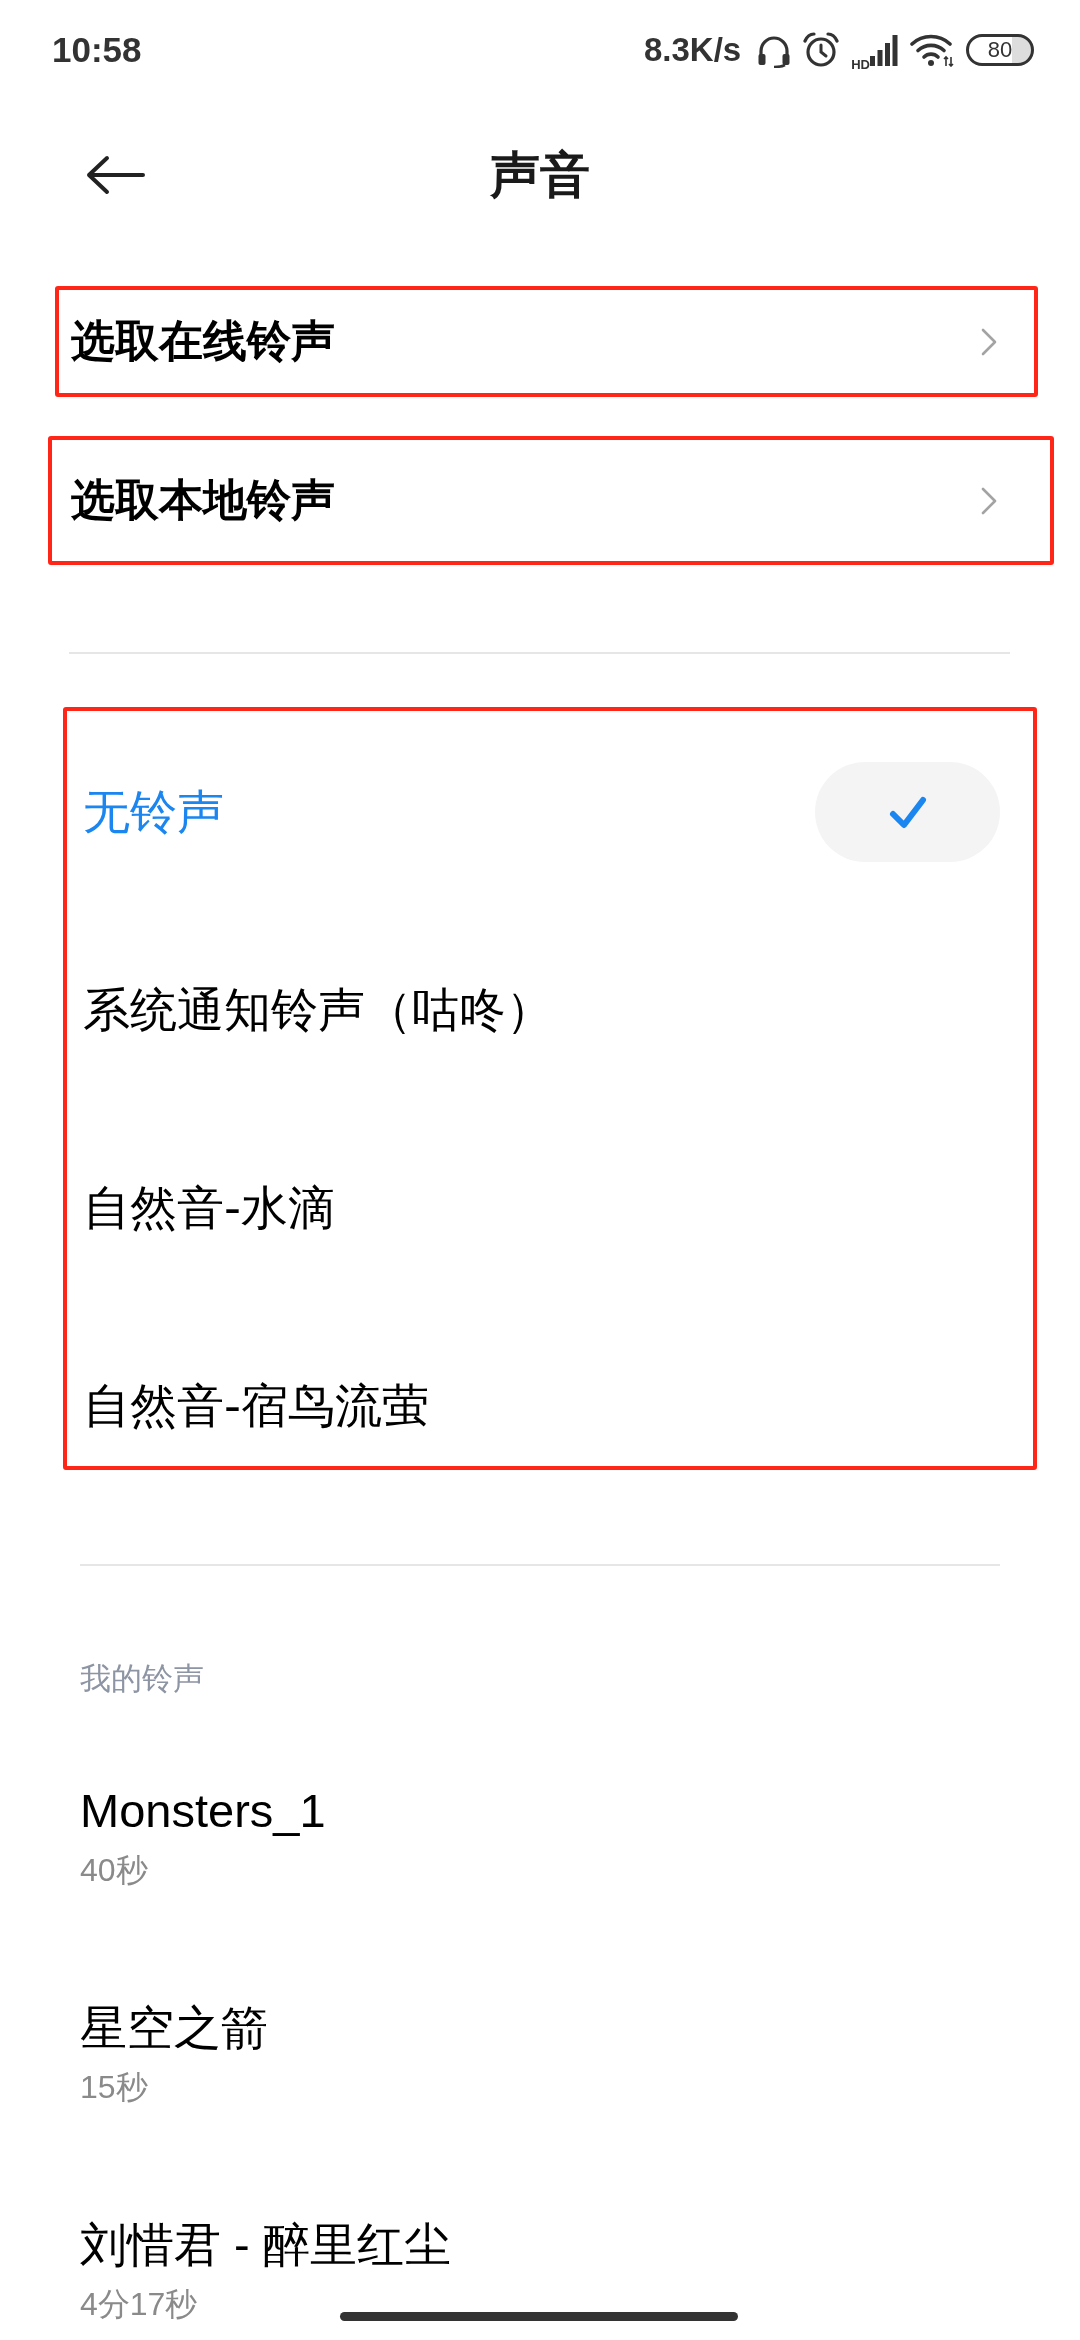 Image resolution: width=1080 pixels, height=2340 pixels. Describe the element at coordinates (1000, 50) in the screenshot. I see `battery-indicator: 80` at that location.